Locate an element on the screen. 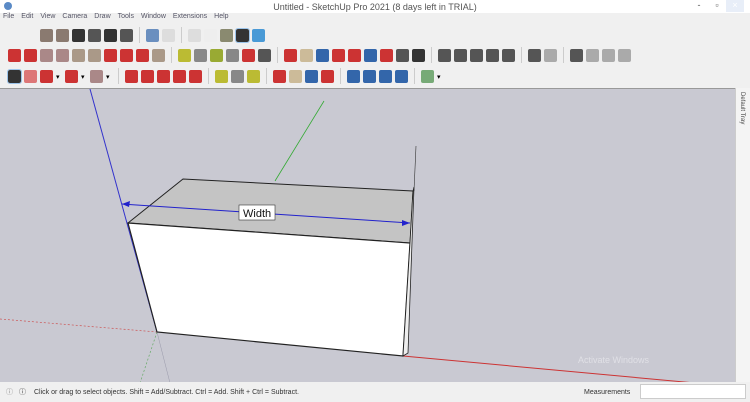 This screenshot has width=750, height=402. tags-icon is located at coordinates (401, 76).